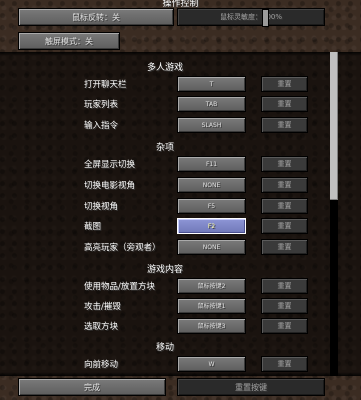  Describe the element at coordinates (284, 226) in the screenshot. I see `reset-button-screenshot: 重置` at that location.